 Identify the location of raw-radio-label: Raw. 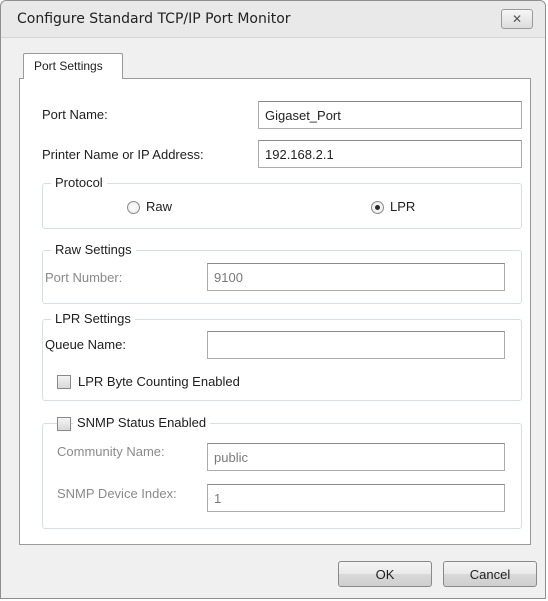
(159, 206).